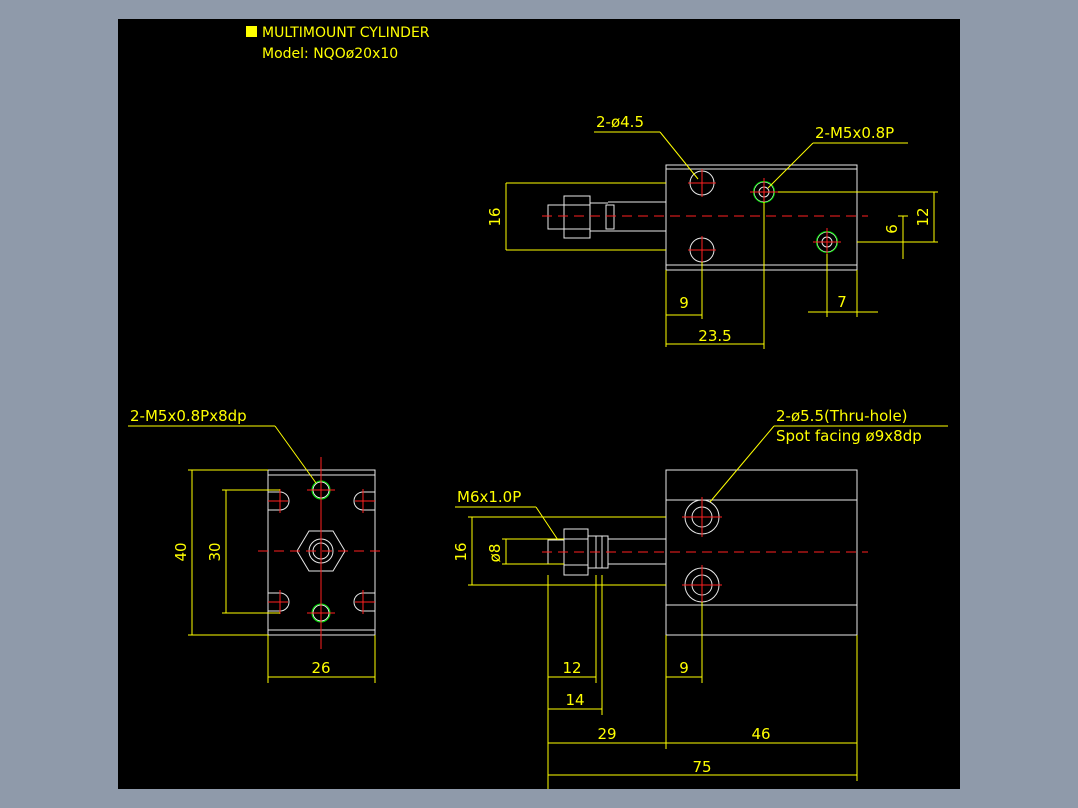 The image size is (1078, 808). I want to click on callout-top-ports: 2-M5x0.8P, so click(854, 133).